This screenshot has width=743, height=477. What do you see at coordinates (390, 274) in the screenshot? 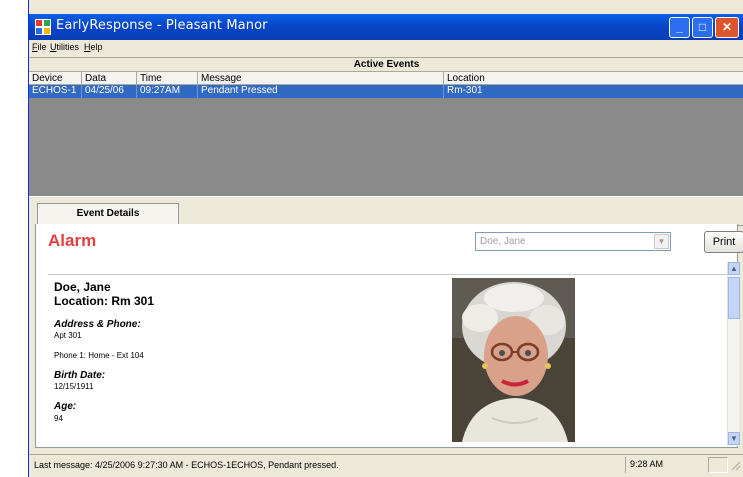
I see `details-separator` at bounding box center [390, 274].